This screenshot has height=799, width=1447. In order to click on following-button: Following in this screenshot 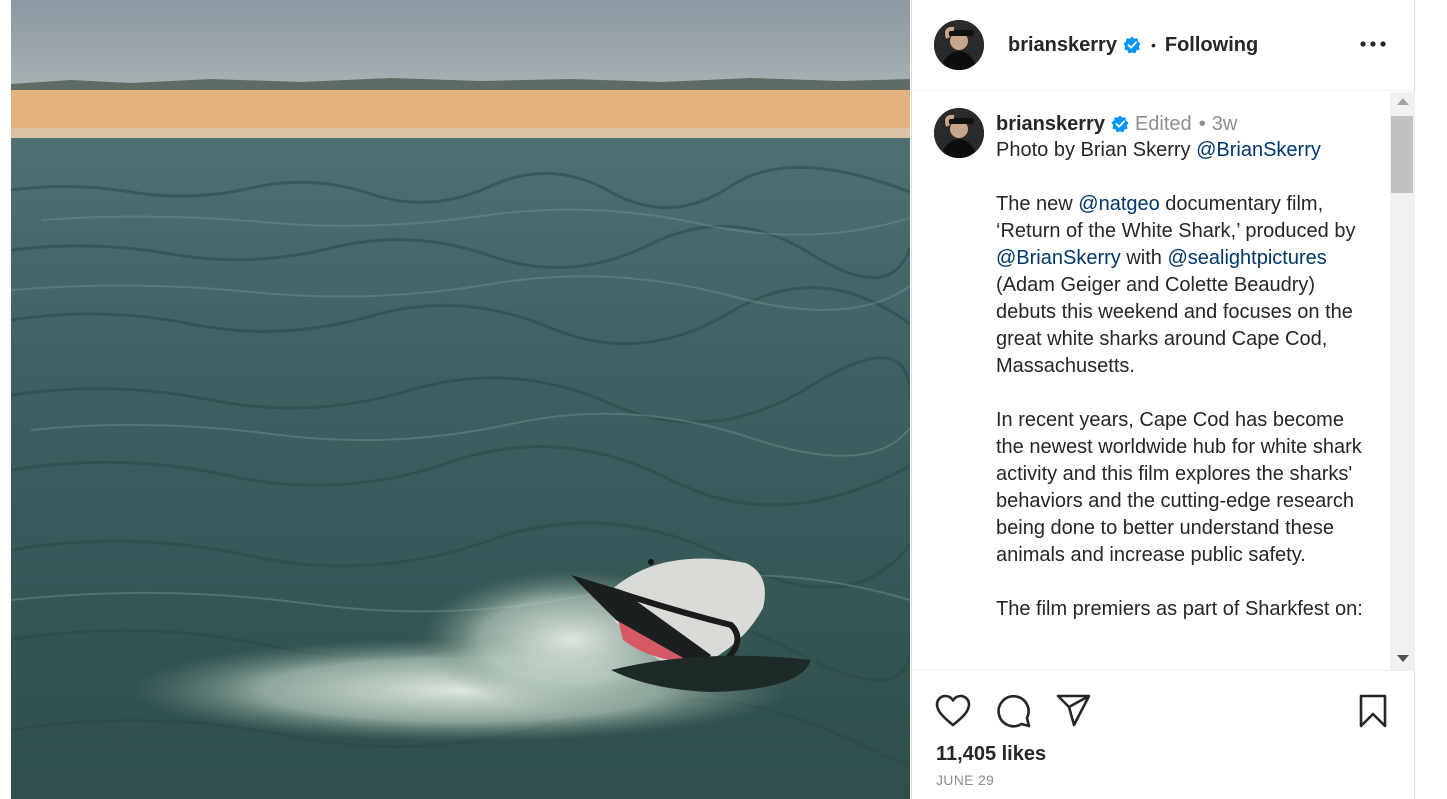, I will do `click(1211, 45)`.